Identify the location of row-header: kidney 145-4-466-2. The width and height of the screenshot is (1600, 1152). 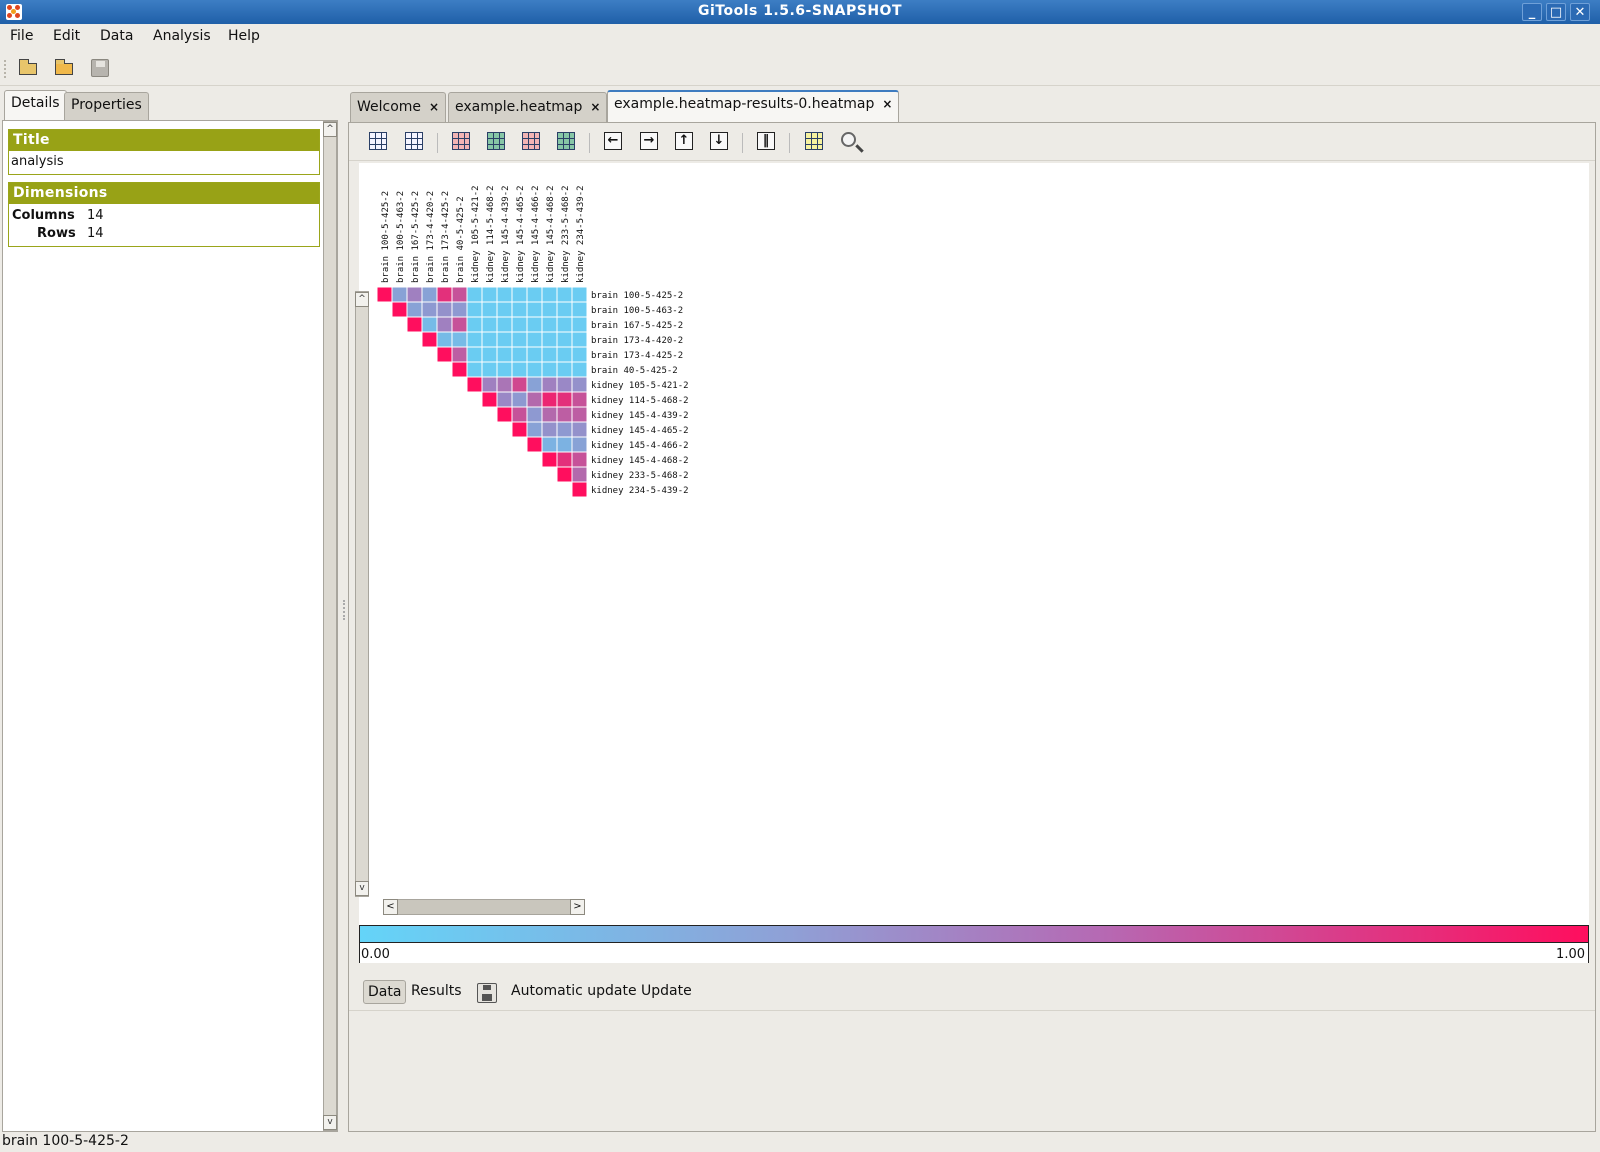
(640, 446).